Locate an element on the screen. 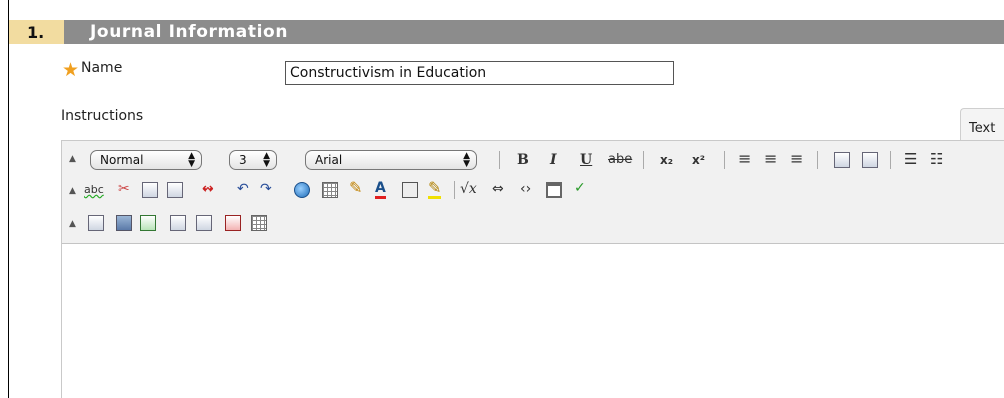 The width and height of the screenshot is (1004, 398). align-right-icon: ≡ is located at coordinates (796, 159).